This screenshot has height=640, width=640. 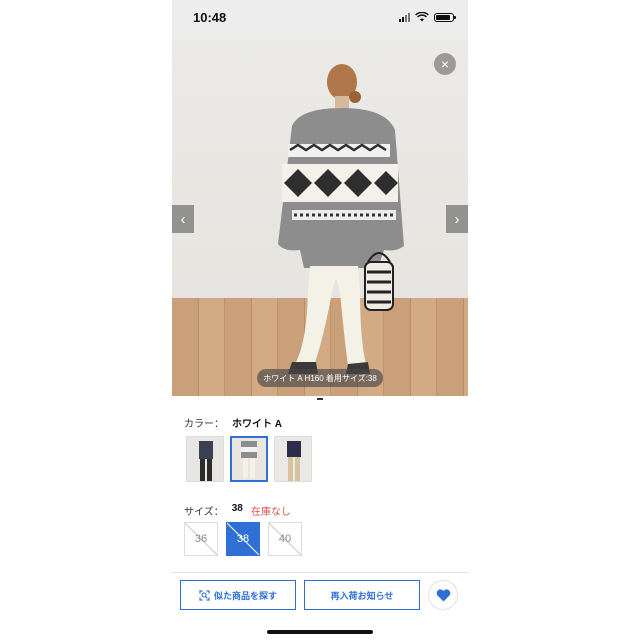 I want to click on find-similar-button: 似た商品を探す, so click(x=238, y=595).